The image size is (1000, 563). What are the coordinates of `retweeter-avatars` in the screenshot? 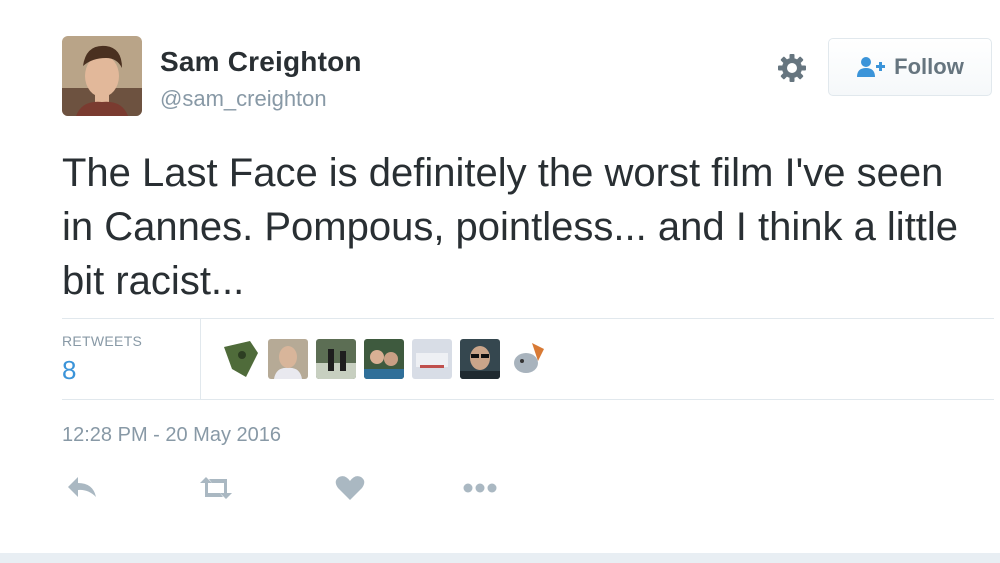 It's located at (384, 359).